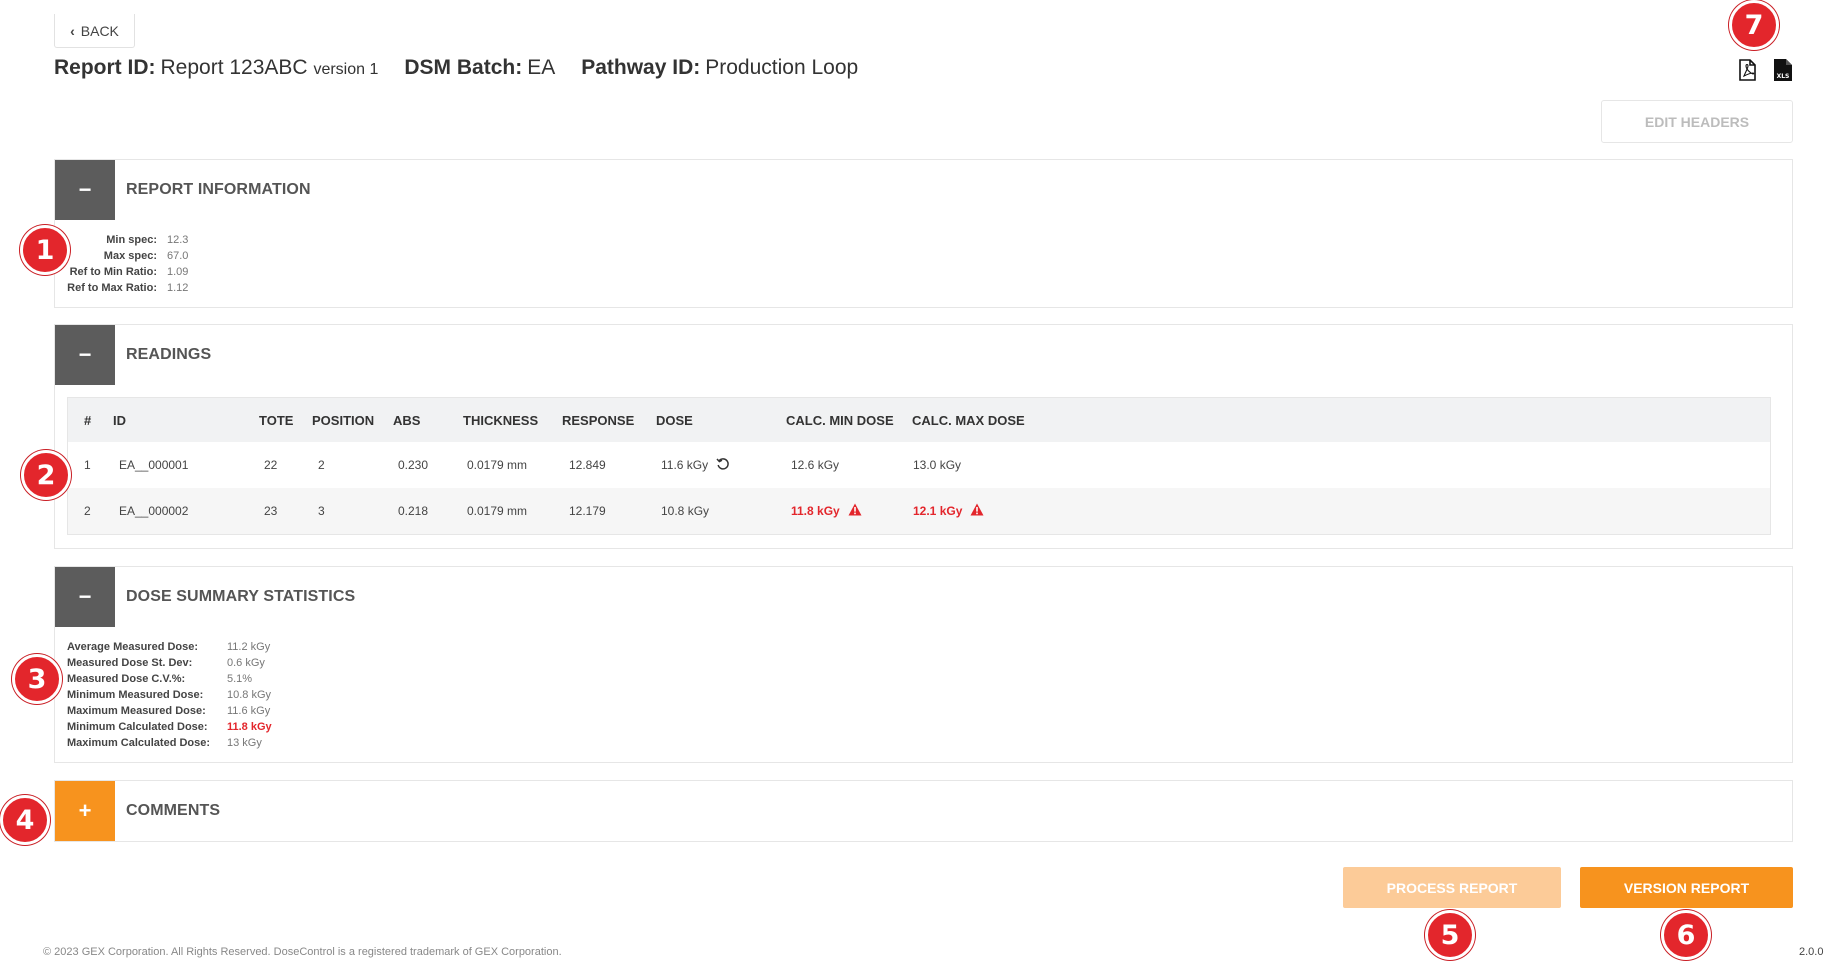 The height and width of the screenshot is (961, 1824). What do you see at coordinates (346, 69) in the screenshot?
I see `report-version: version 1` at bounding box center [346, 69].